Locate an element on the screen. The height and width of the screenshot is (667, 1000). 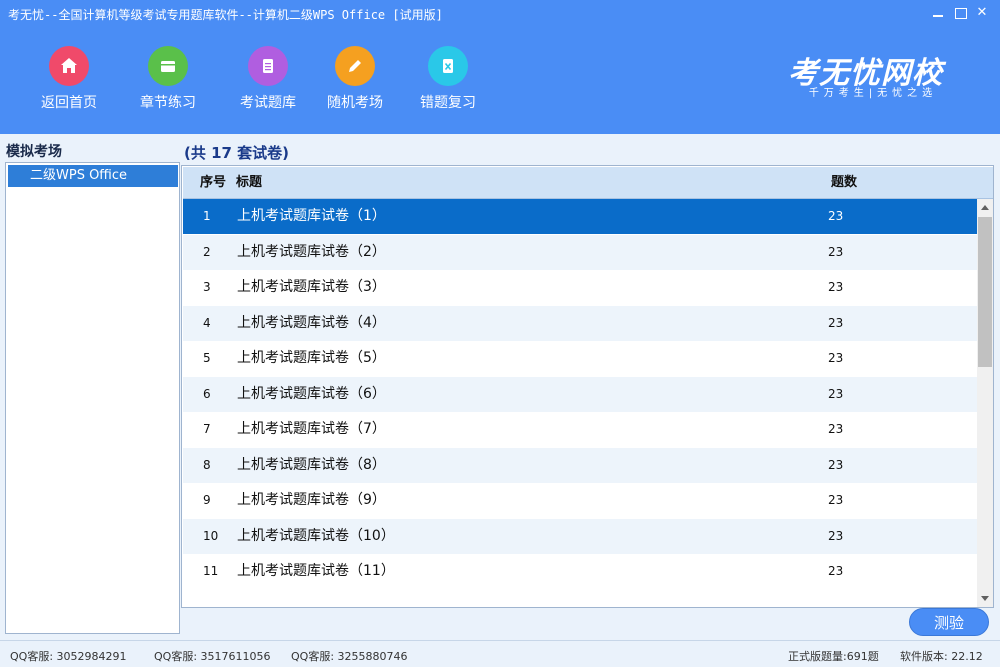
qq-support-1: QQ客服: 3052984291 is located at coordinates (68, 656).